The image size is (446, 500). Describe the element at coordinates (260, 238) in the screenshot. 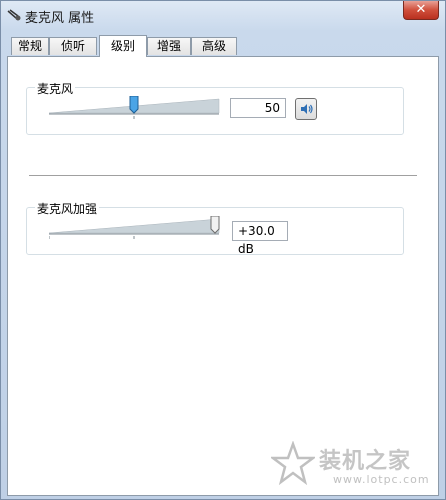

I see `microphone-boost-field: +30.0 dB` at that location.